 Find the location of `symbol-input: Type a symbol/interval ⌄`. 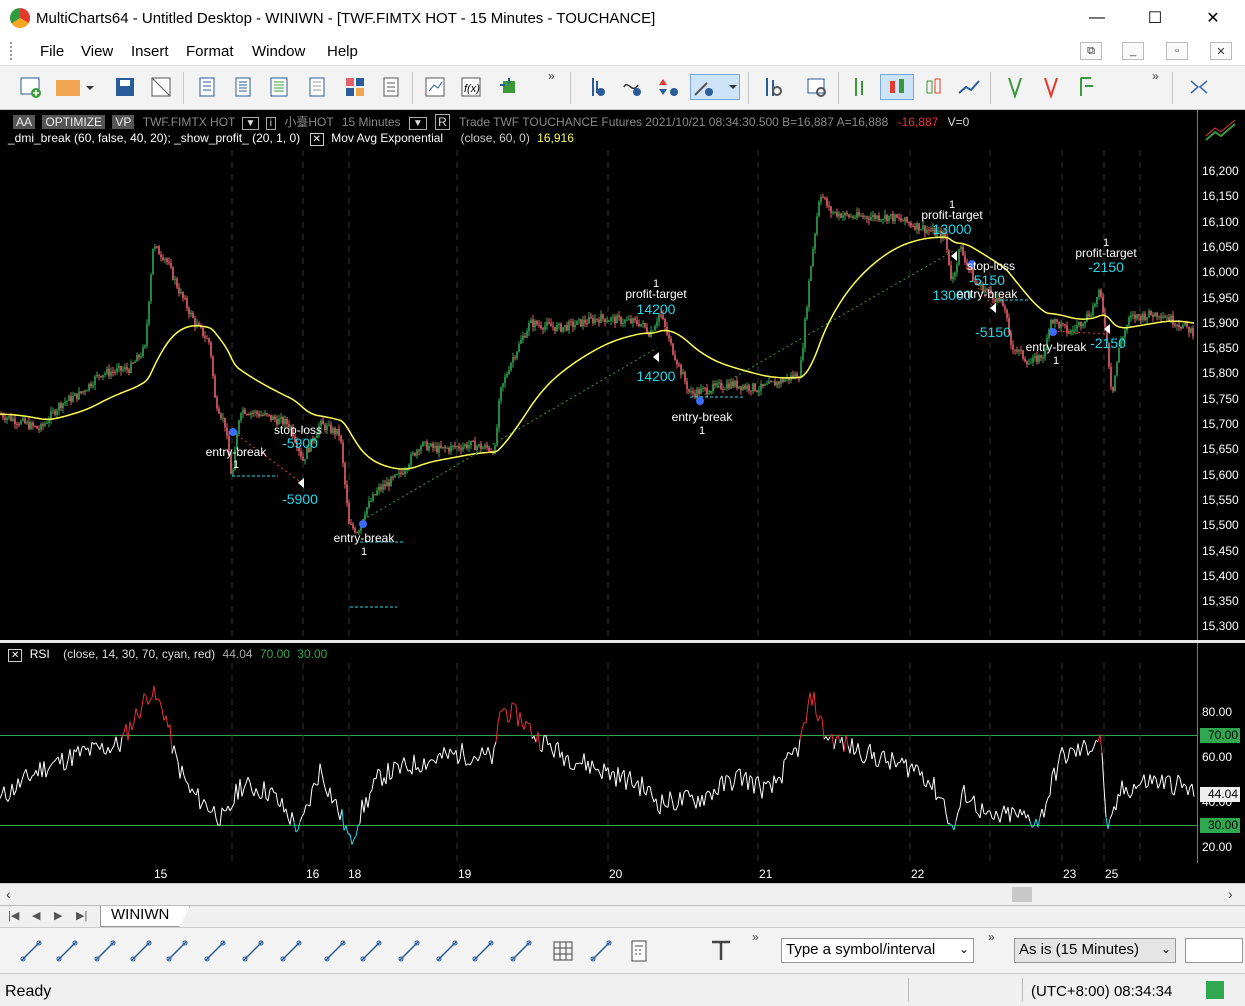

symbol-input: Type a symbol/interval ⌄ is located at coordinates (877, 950).